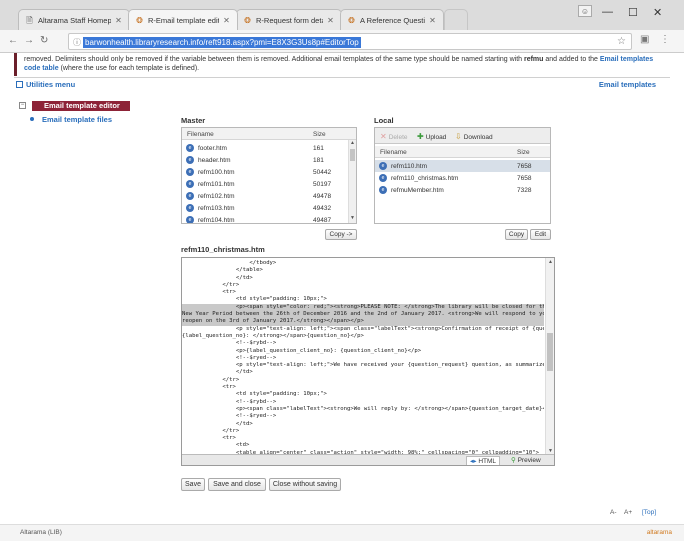 This screenshot has width=684, height=541. What do you see at coordinates (318, 160) in the screenshot?
I see `file-size: 181` at bounding box center [318, 160].